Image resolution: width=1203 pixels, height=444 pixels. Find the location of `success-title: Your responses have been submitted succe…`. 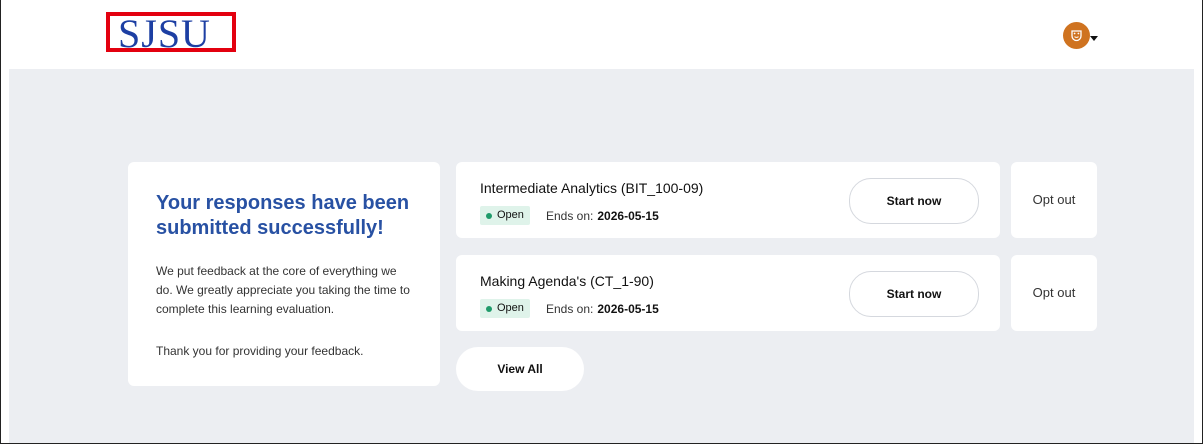

success-title: Your responses have been submitted succe… is located at coordinates (283, 215).